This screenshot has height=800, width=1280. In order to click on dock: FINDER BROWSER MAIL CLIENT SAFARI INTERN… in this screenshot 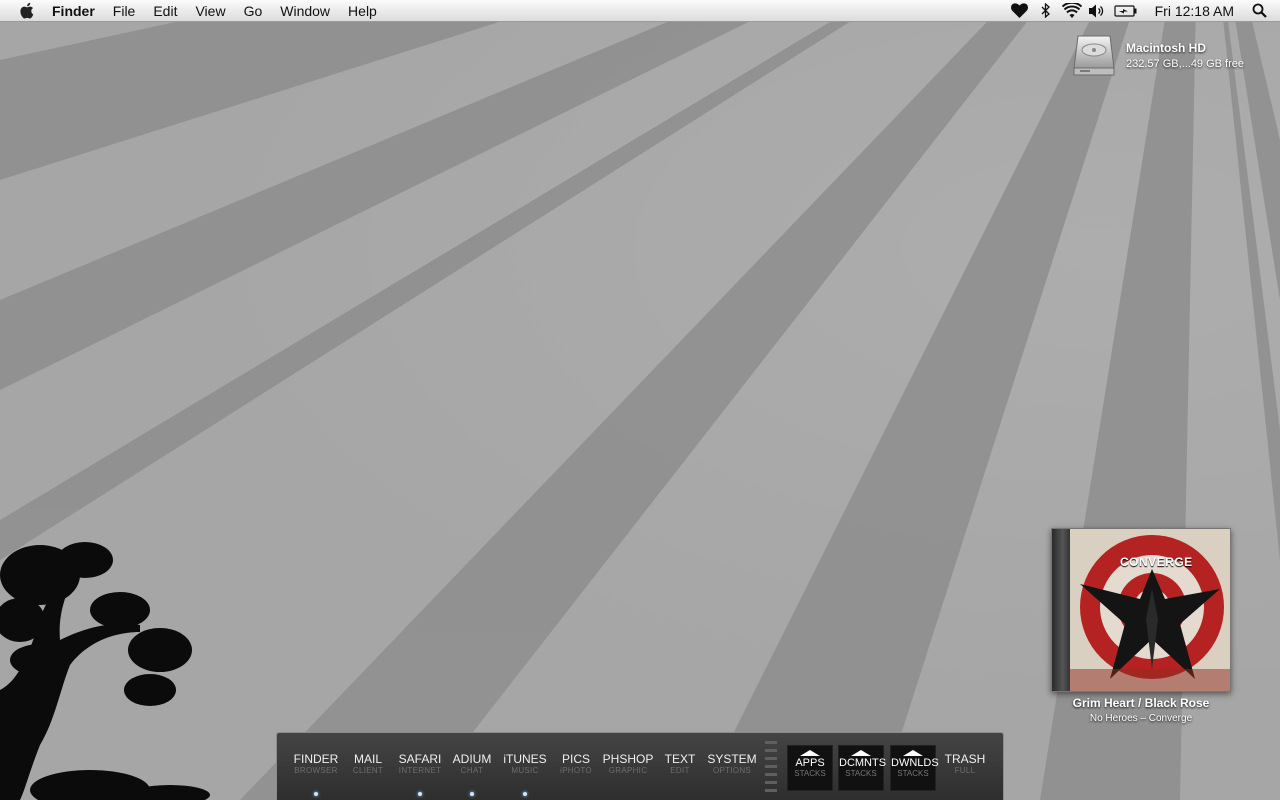, I will do `click(640, 766)`.